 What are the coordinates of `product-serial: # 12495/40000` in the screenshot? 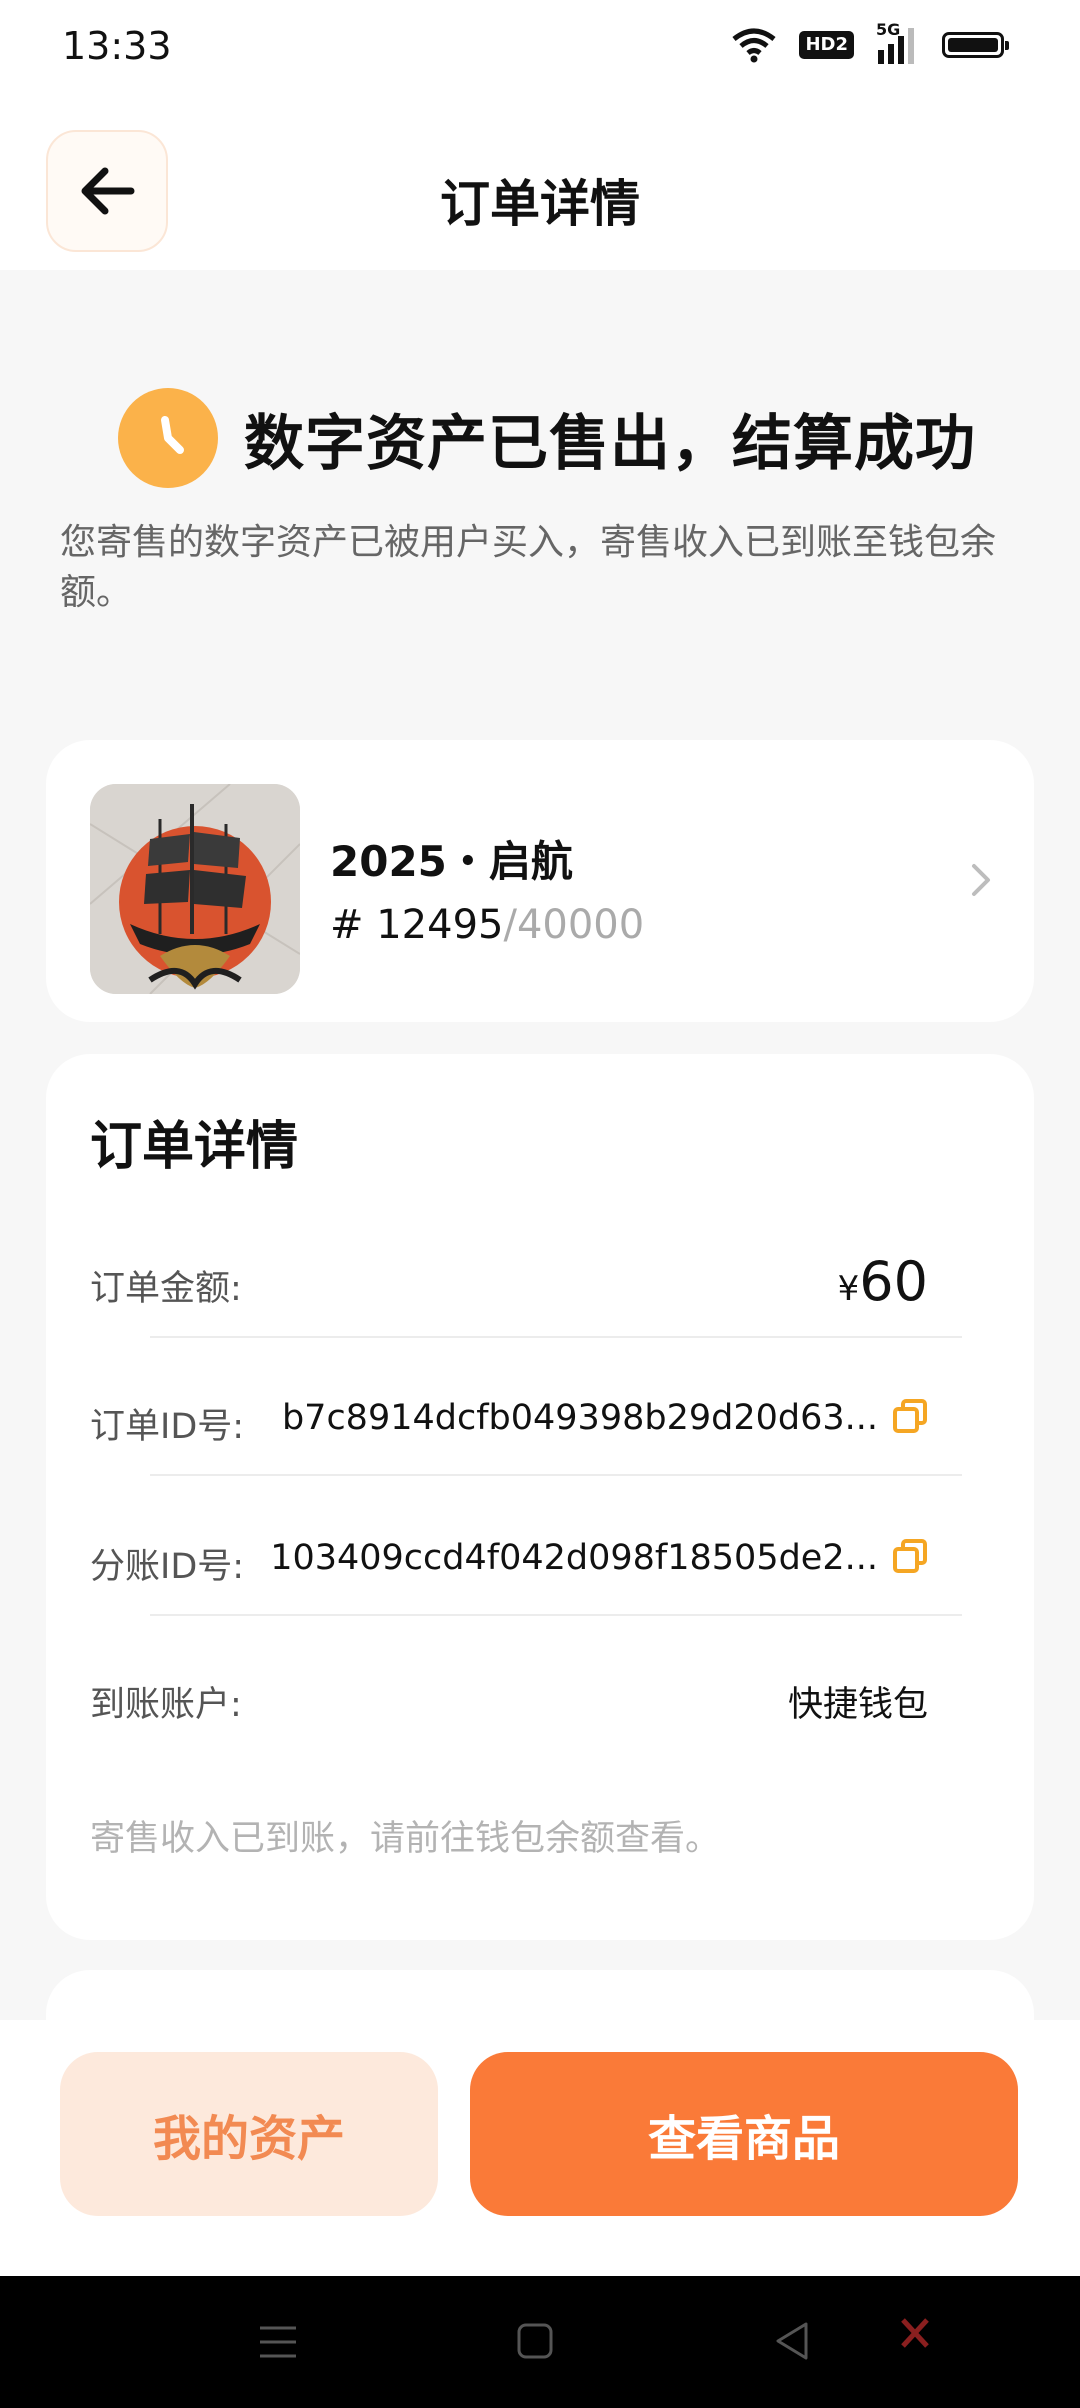 It's located at (487, 925).